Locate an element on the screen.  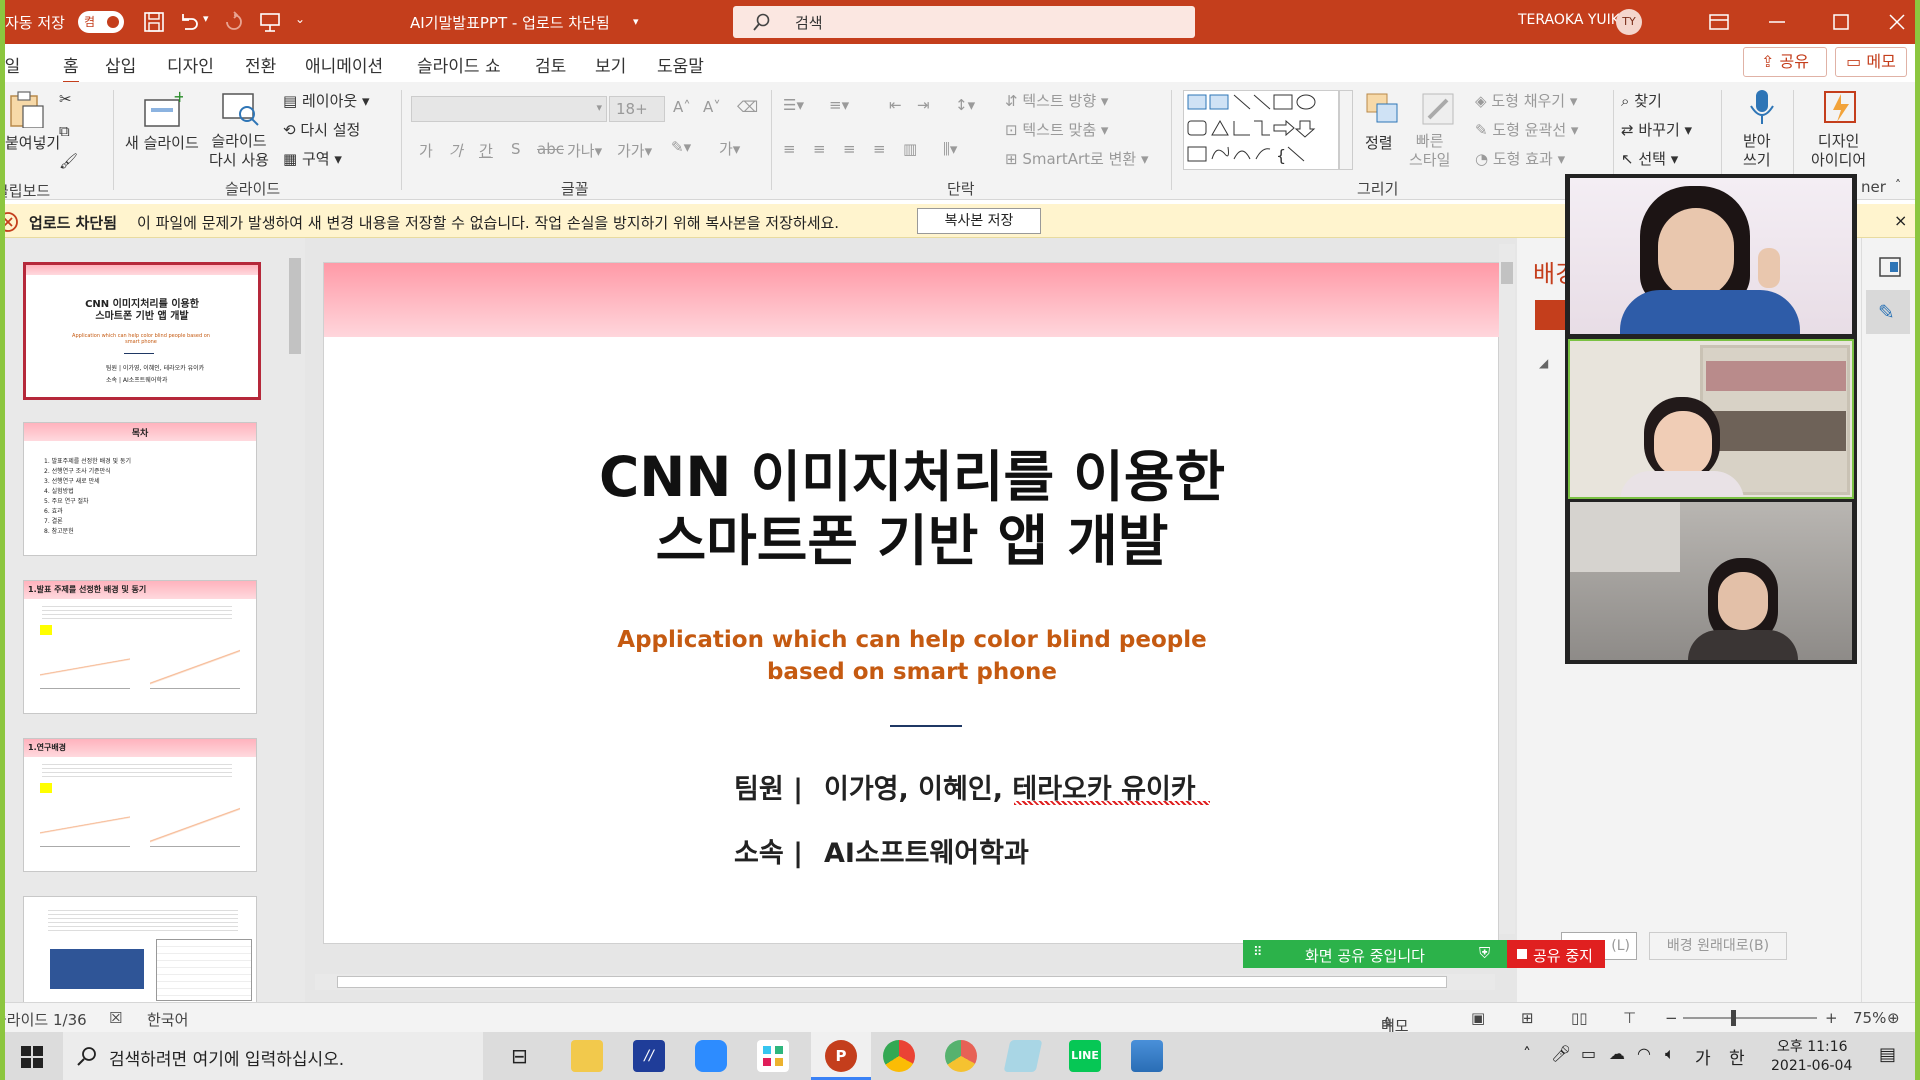
strikethrough-icon: abc is located at coordinates (550, 149).